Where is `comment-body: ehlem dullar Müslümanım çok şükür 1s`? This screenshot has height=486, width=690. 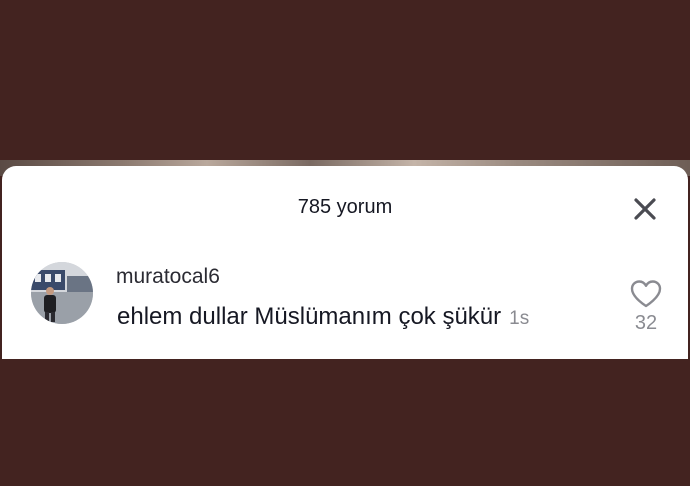 comment-body: ehlem dullar Müslümanım çok şükür 1s is located at coordinates (323, 318).